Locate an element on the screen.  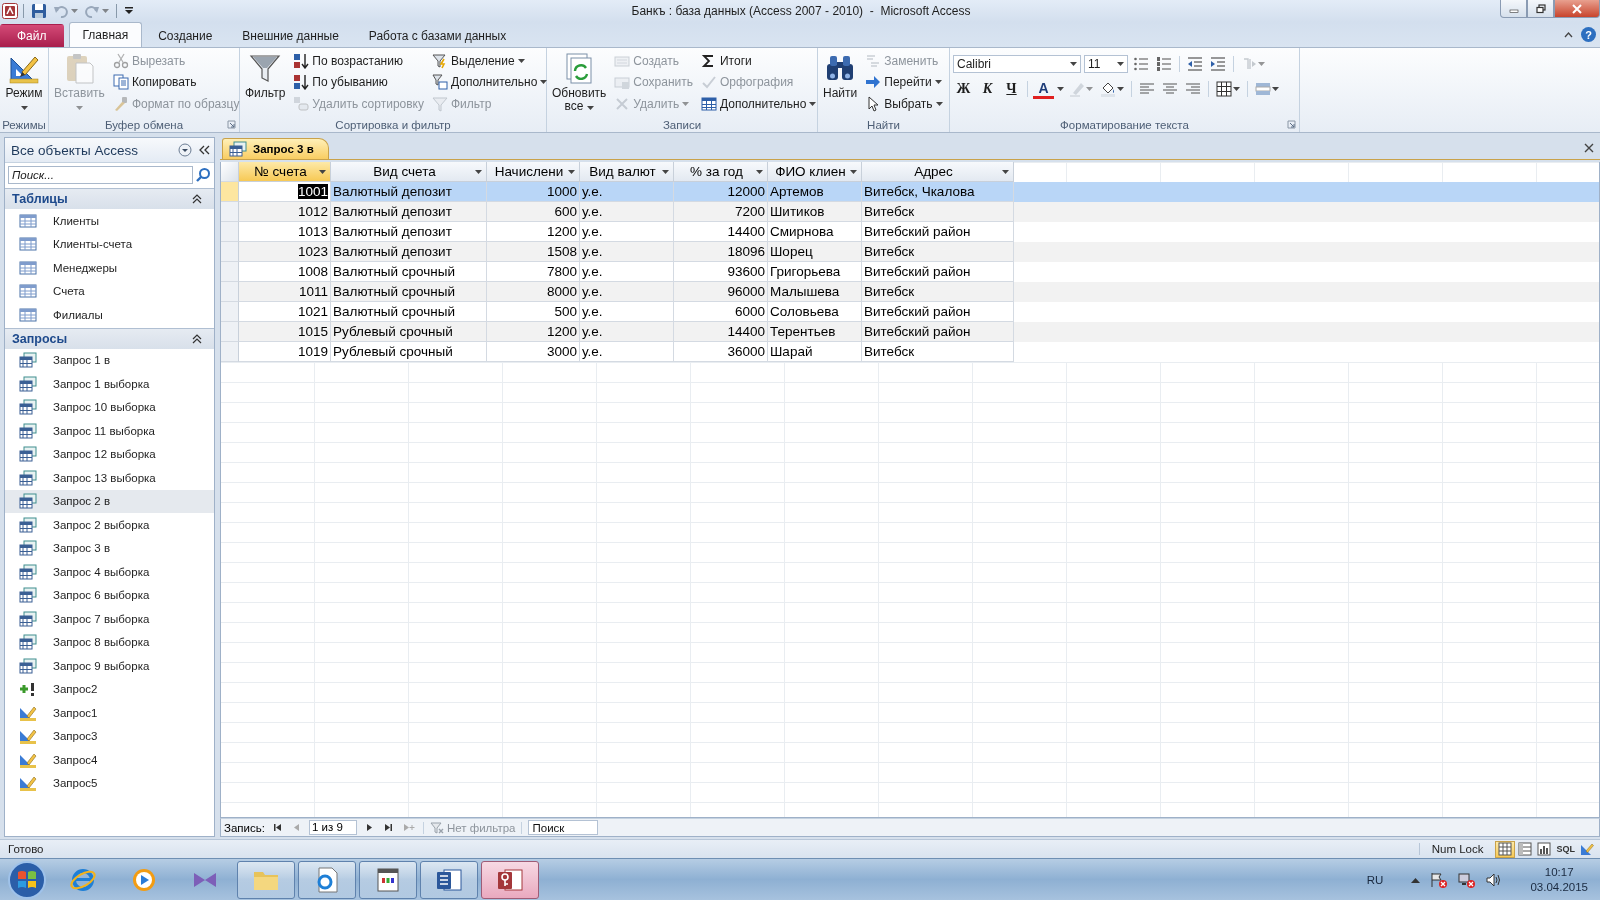
copy-icon is located at coordinates (120, 82).